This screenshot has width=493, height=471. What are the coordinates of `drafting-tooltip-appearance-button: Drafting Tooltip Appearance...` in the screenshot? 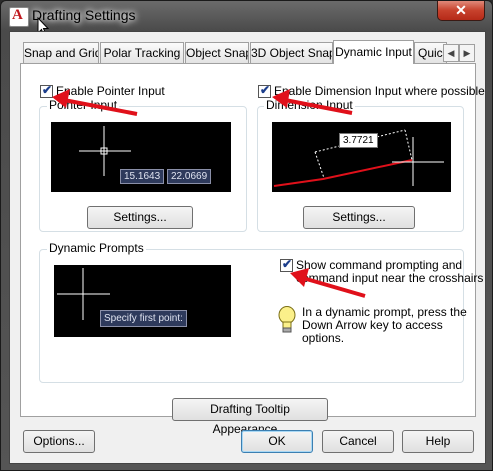 It's located at (250, 417).